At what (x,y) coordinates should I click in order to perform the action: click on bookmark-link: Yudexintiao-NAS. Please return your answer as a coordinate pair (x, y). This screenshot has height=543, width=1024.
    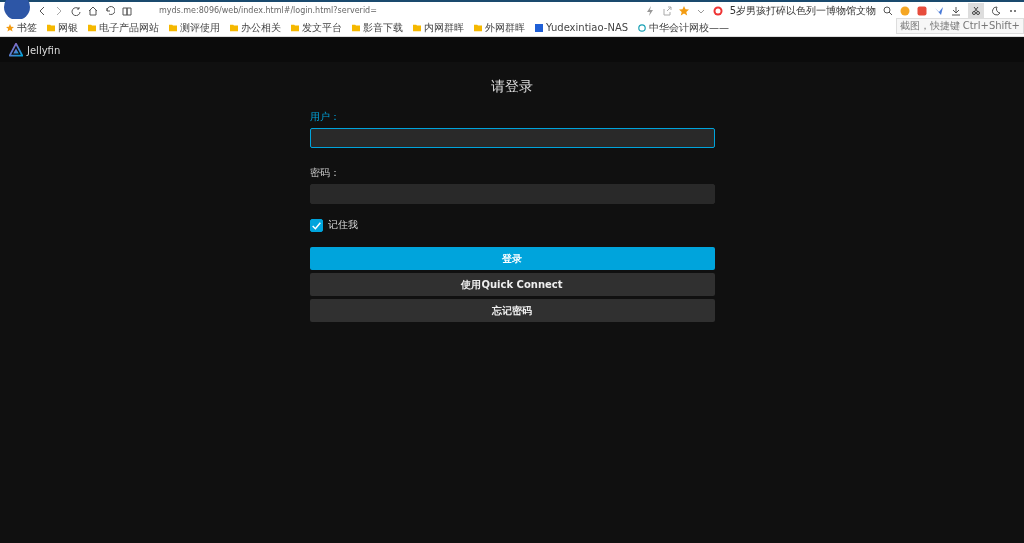
    Looking at the image, I should click on (587, 27).